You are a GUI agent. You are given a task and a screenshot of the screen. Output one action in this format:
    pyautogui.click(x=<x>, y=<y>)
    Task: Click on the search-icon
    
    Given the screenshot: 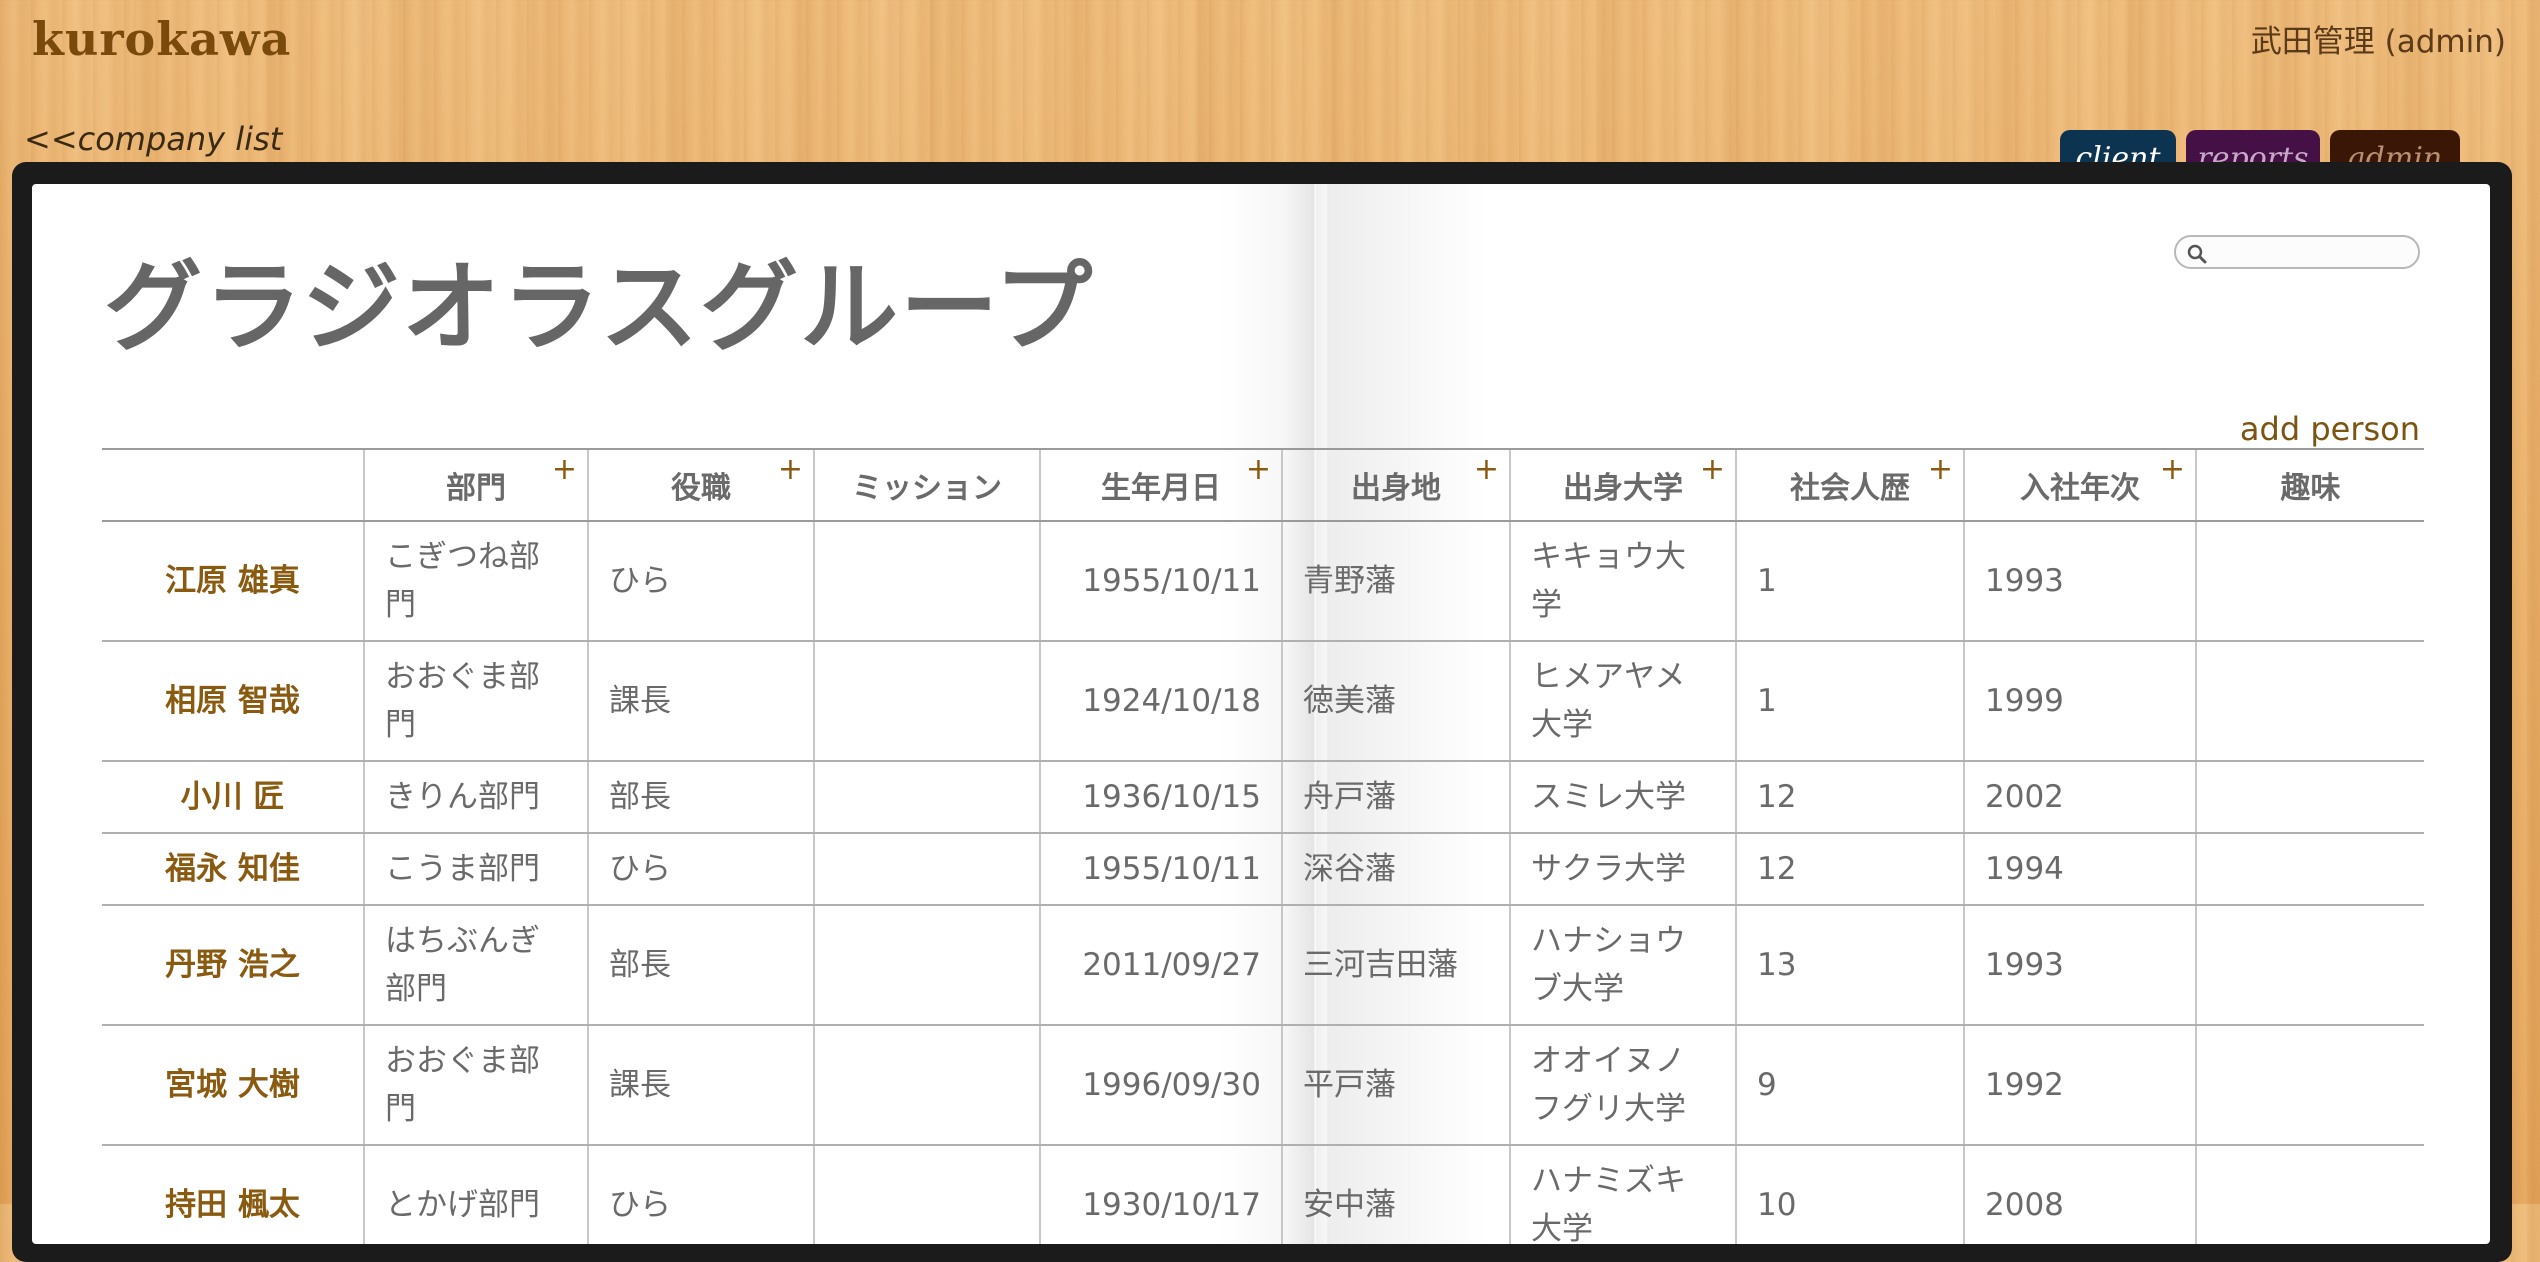 What is the action you would take?
    pyautogui.click(x=2197, y=254)
    